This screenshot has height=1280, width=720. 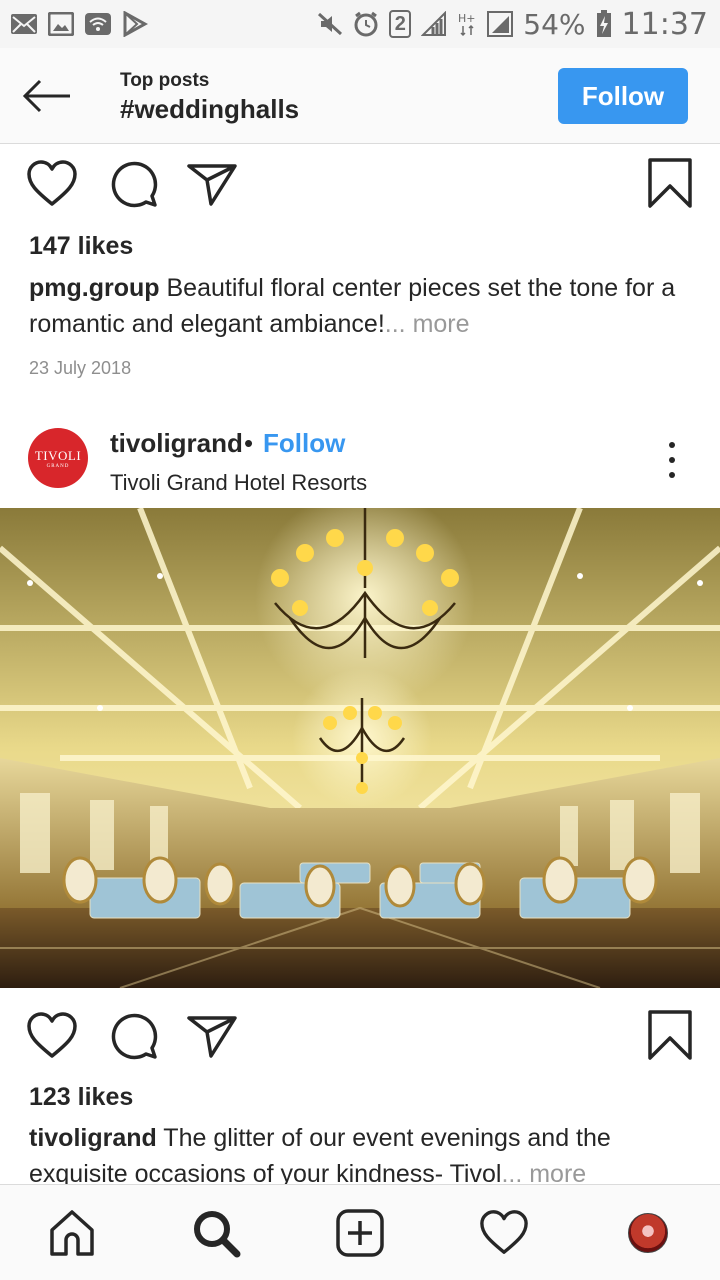 I want to click on back-arrow-icon, so click(x=47, y=96).